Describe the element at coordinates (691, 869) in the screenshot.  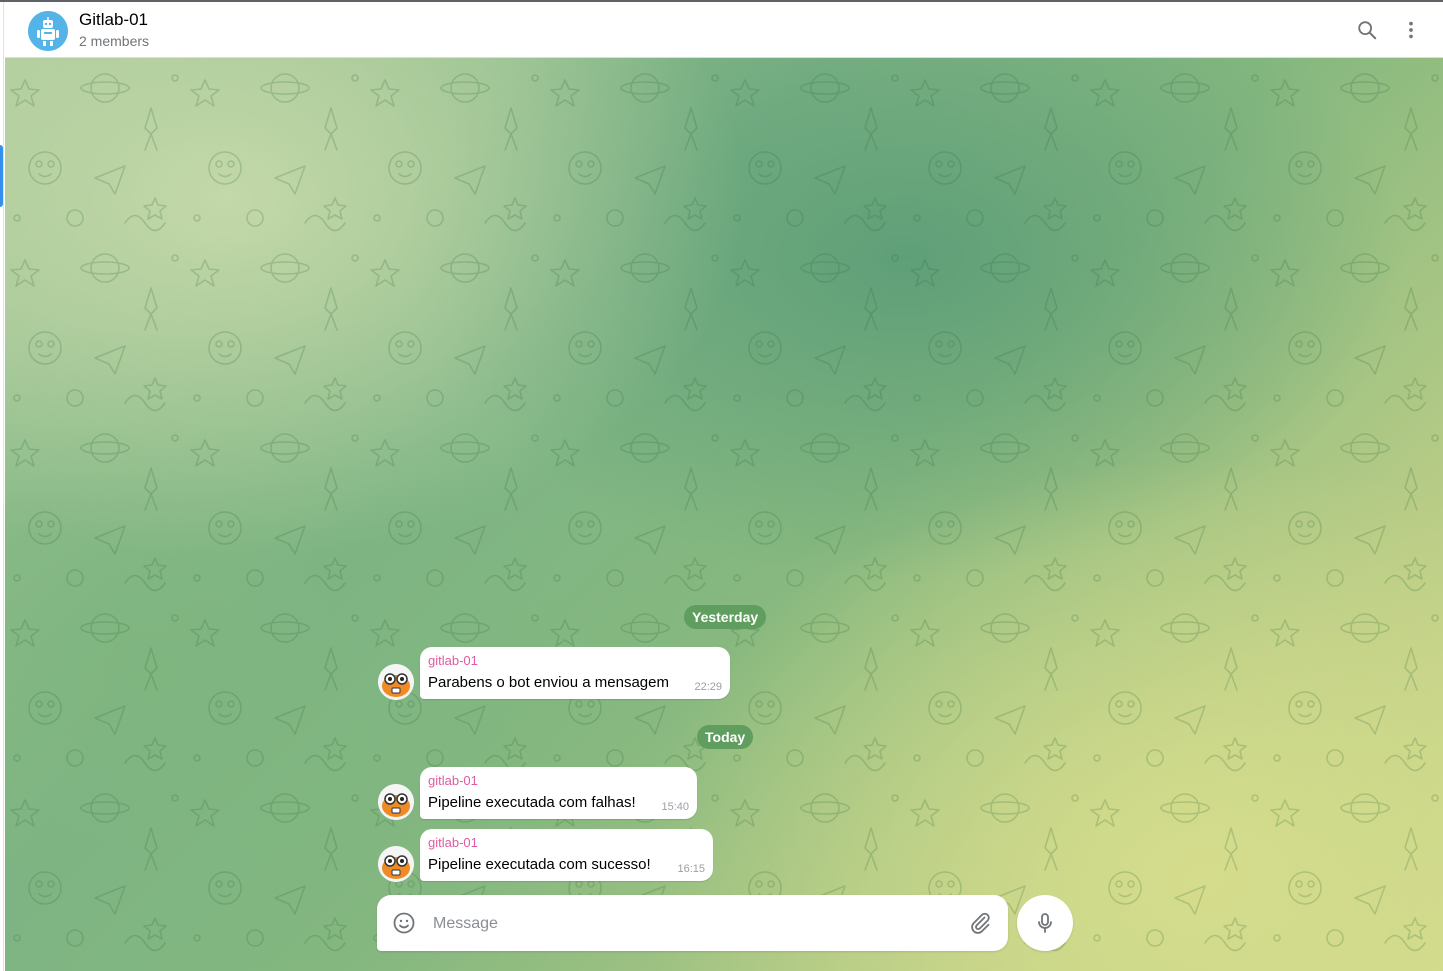
I see `message-time: 16:15` at that location.